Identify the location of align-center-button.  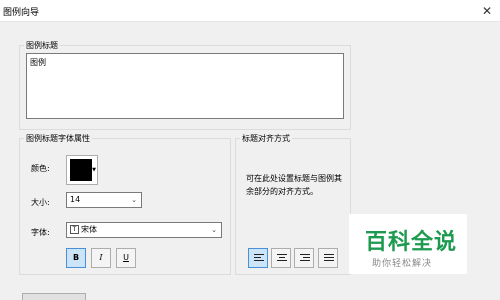
(281, 258).